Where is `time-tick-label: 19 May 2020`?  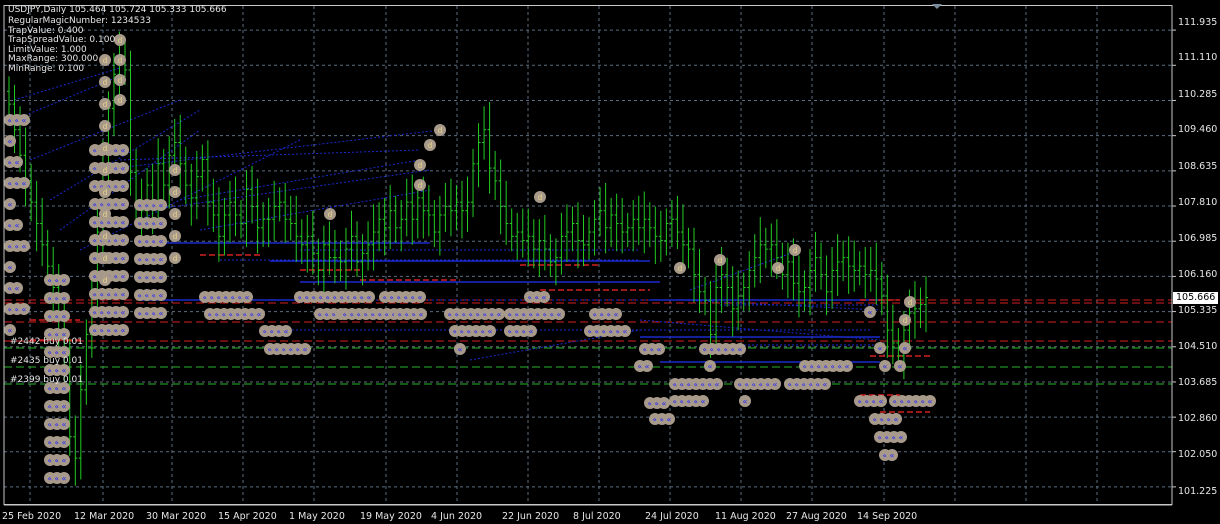 time-tick-label: 19 May 2020 is located at coordinates (391, 516).